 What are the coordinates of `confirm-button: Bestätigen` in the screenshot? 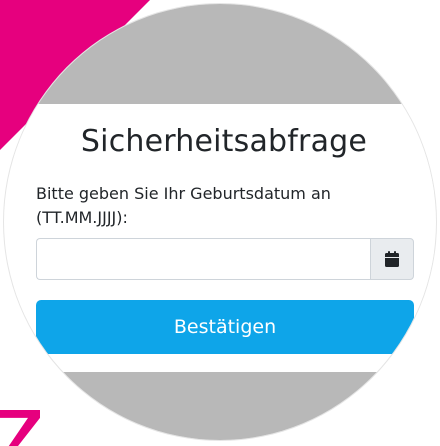 It's located at (225, 327).